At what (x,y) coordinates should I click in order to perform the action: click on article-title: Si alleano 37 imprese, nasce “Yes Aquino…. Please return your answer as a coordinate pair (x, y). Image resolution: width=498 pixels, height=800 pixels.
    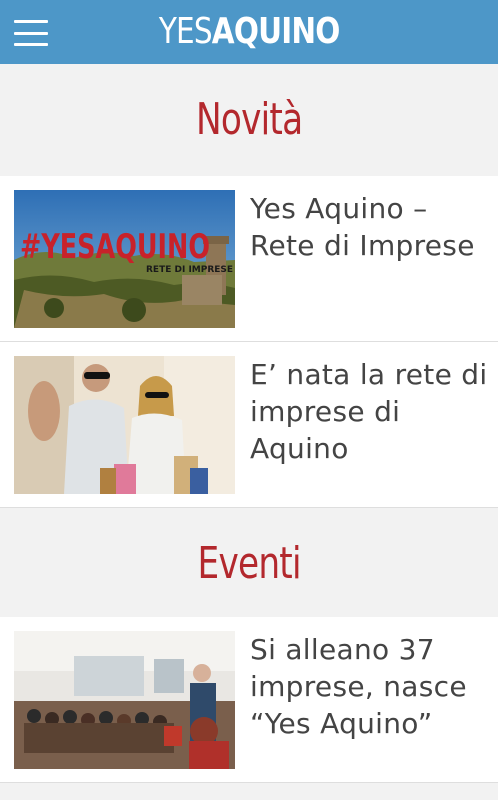
    Looking at the image, I should click on (370, 686).